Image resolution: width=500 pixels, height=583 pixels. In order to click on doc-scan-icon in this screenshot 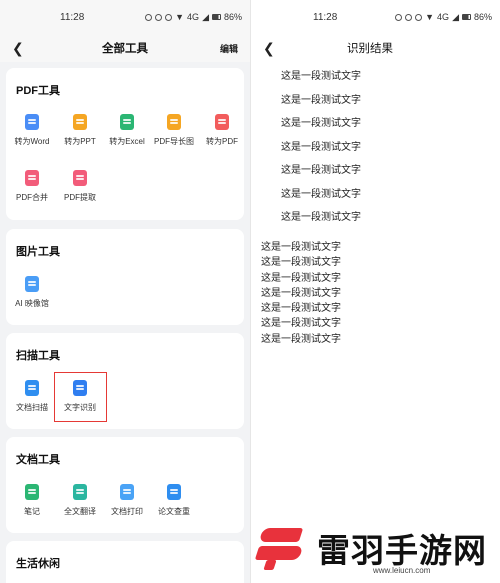, I will do `click(32, 388)`.